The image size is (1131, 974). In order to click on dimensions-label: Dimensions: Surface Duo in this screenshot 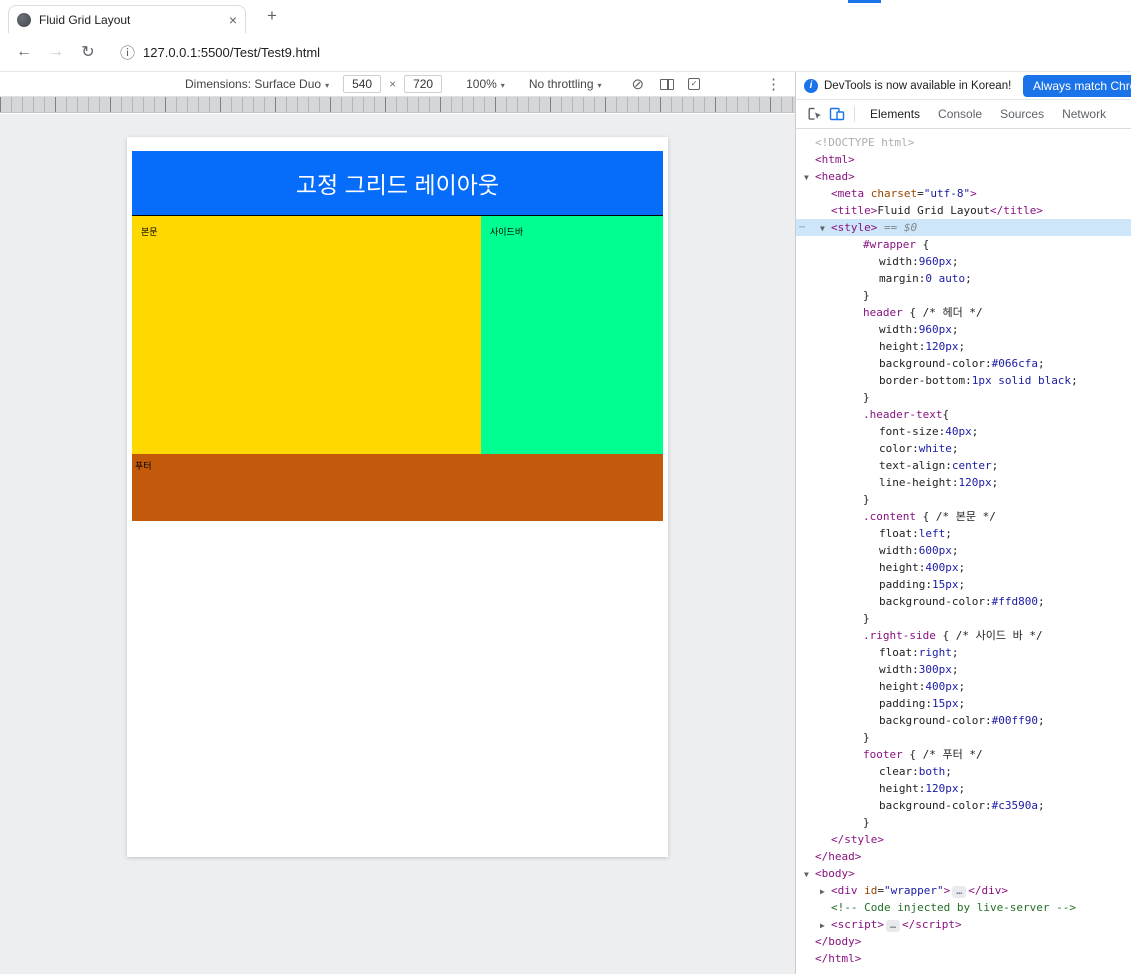, I will do `click(253, 84)`.